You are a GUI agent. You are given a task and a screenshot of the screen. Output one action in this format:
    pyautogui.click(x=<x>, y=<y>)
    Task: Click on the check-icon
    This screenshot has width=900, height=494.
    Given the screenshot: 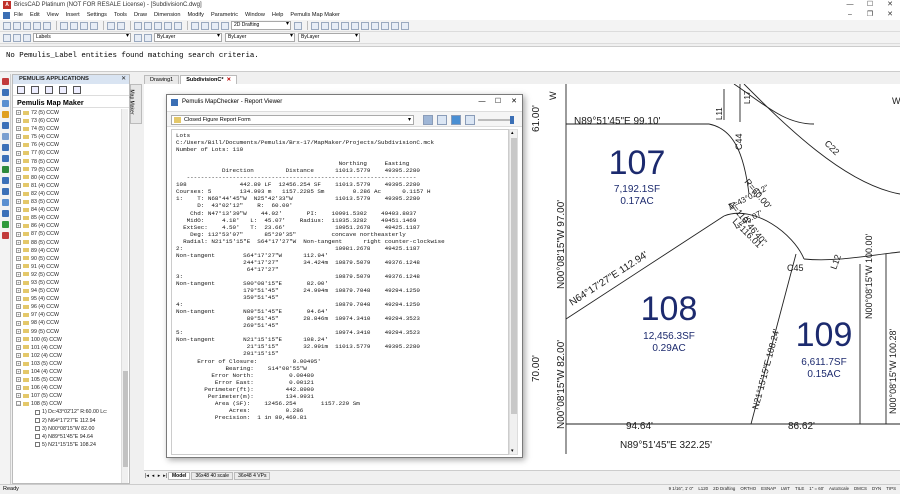 What is the action you would take?
    pyautogui.click(x=5, y=169)
    